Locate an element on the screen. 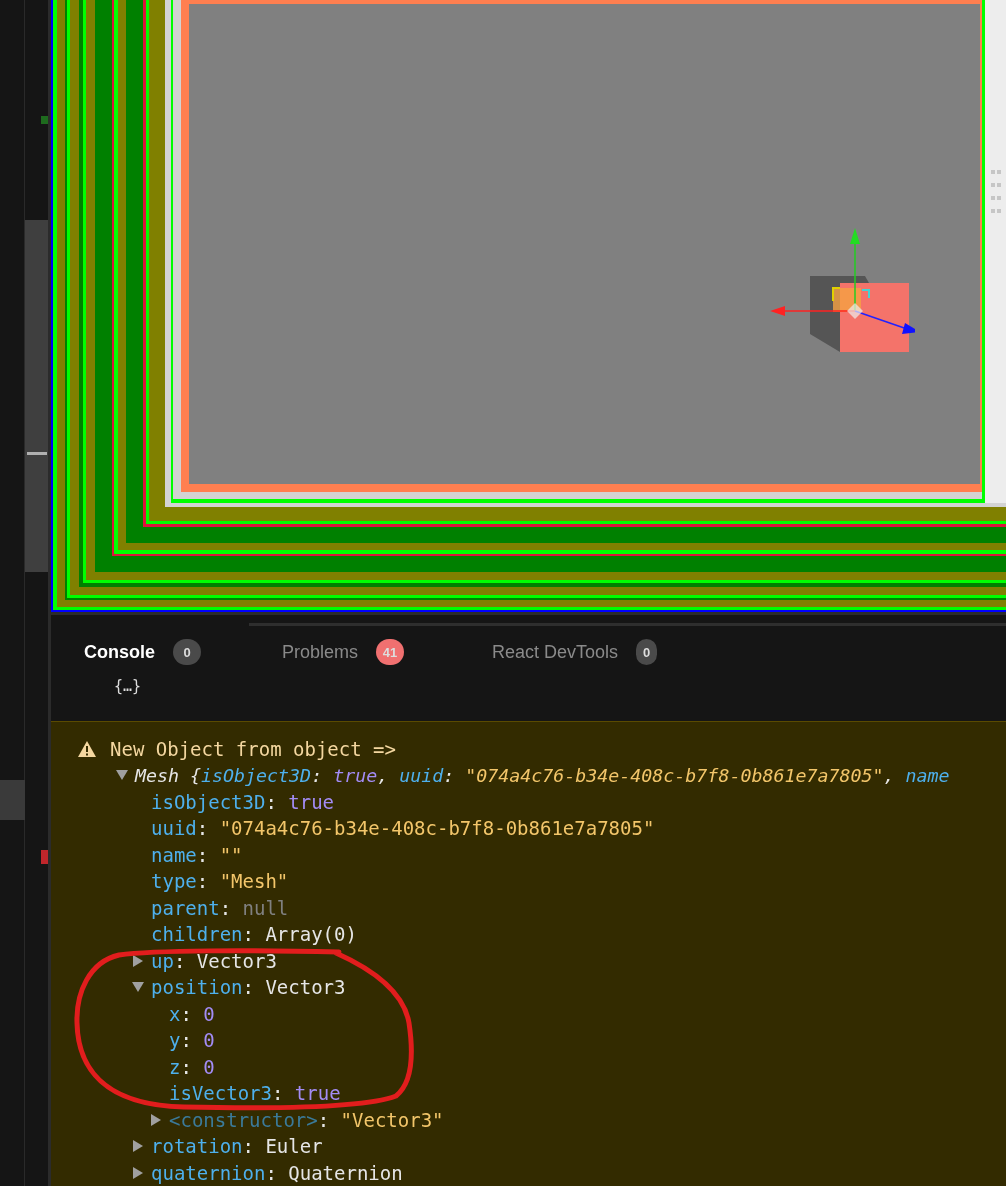 Image resolution: width=1006 pixels, height=1186 pixels. warning-text: New Object from object => is located at coordinates (253, 748).